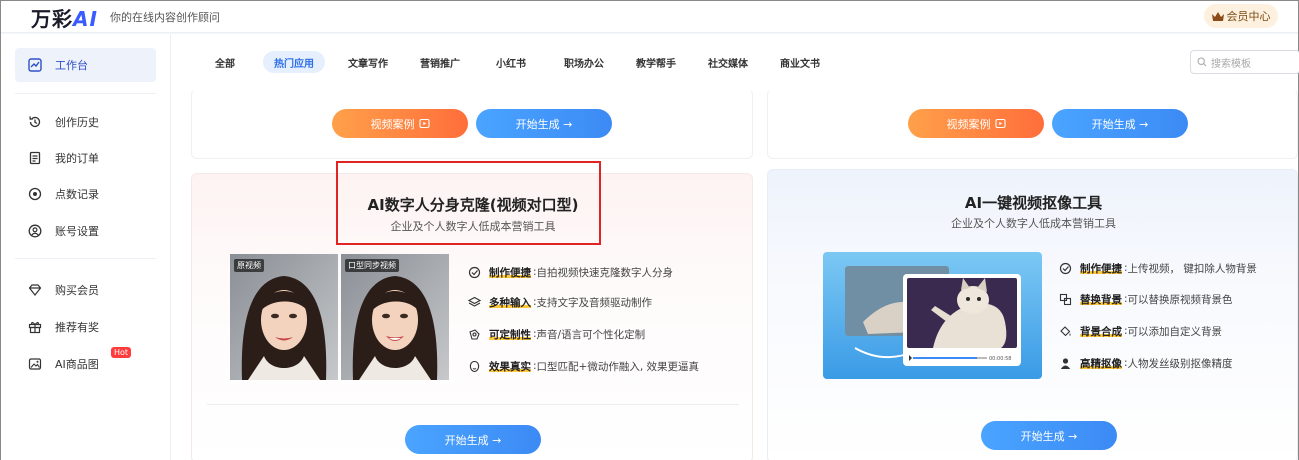 The height and width of the screenshot is (460, 1299). What do you see at coordinates (584, 62) in the screenshot?
I see `tab-workplace: 职场办公` at bounding box center [584, 62].